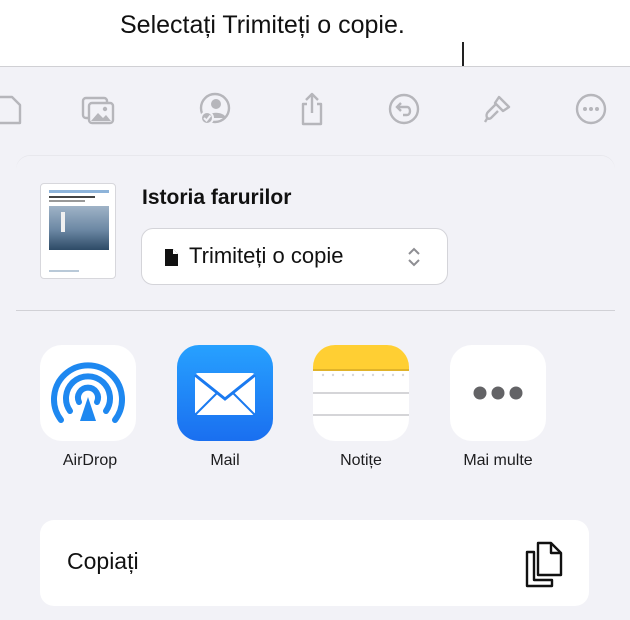 Image resolution: width=630 pixels, height=620 pixels. Describe the element at coordinates (14, 109) in the screenshot. I see `document-icon` at that location.